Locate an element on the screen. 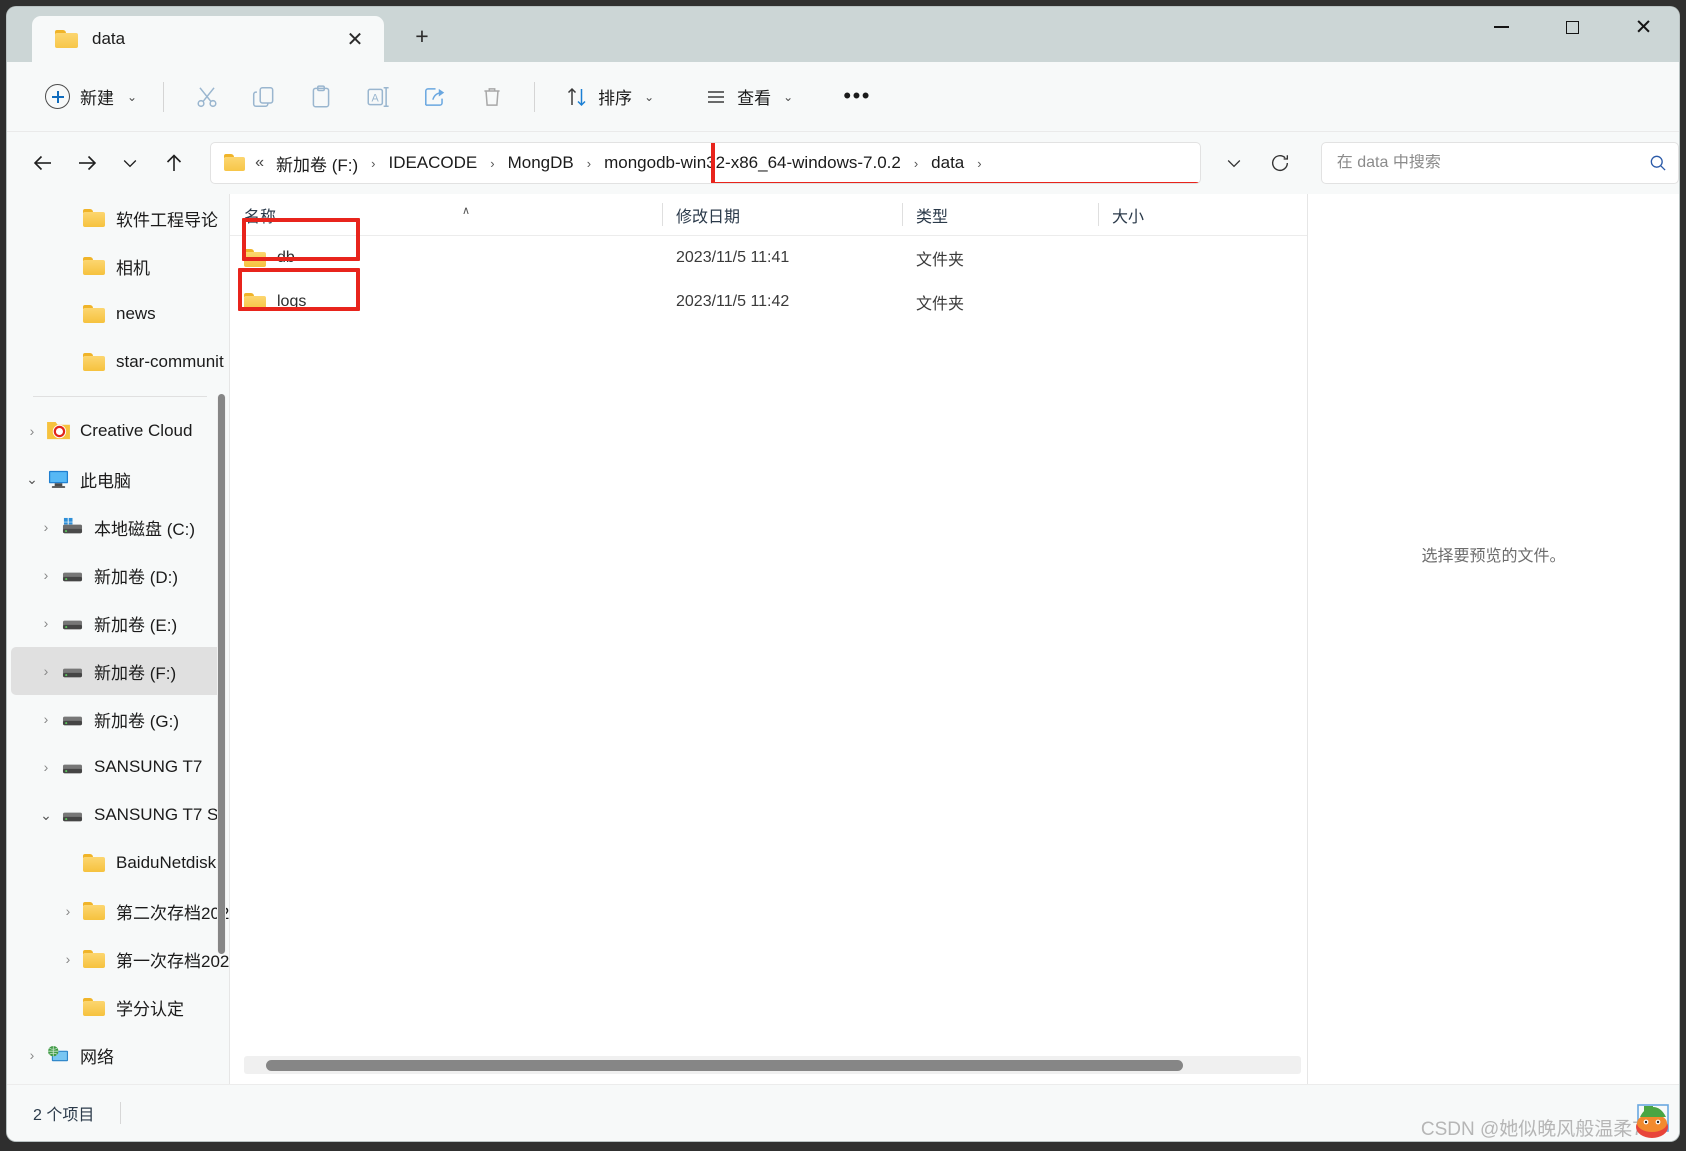  copy-button is located at coordinates (263, 97).